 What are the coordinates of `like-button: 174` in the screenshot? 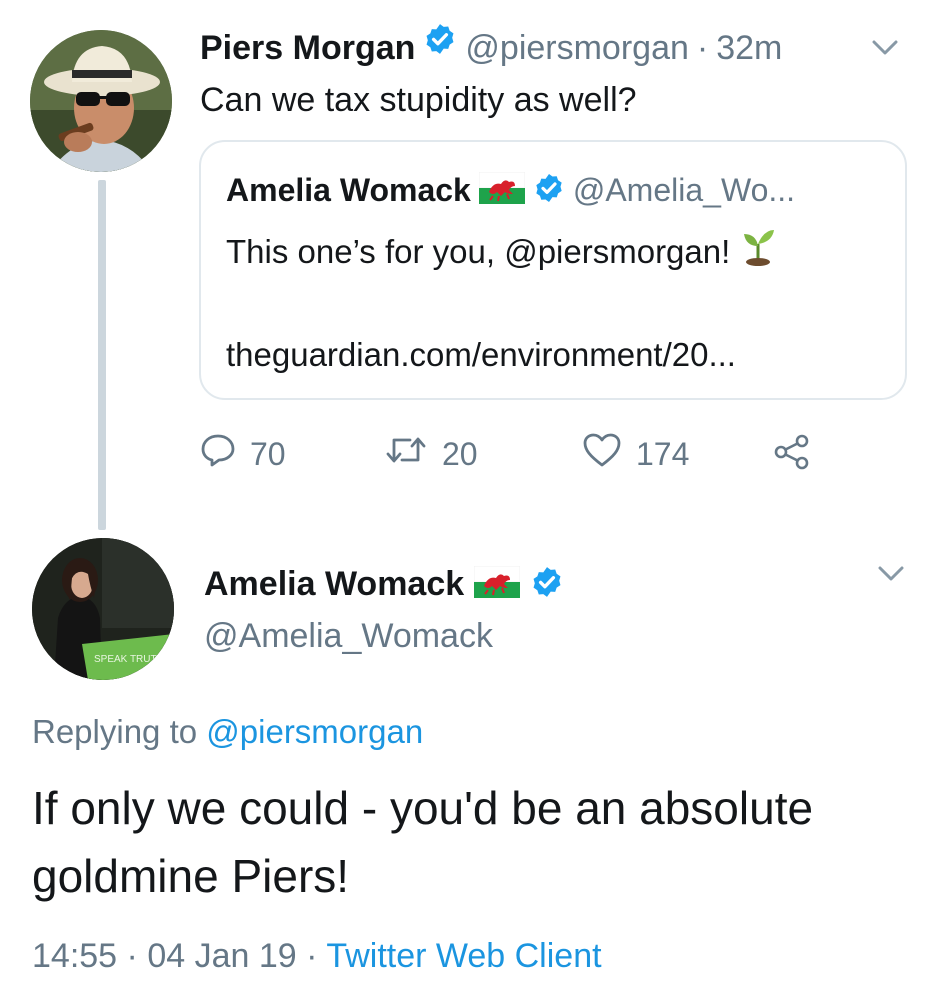 It's located at (635, 454).